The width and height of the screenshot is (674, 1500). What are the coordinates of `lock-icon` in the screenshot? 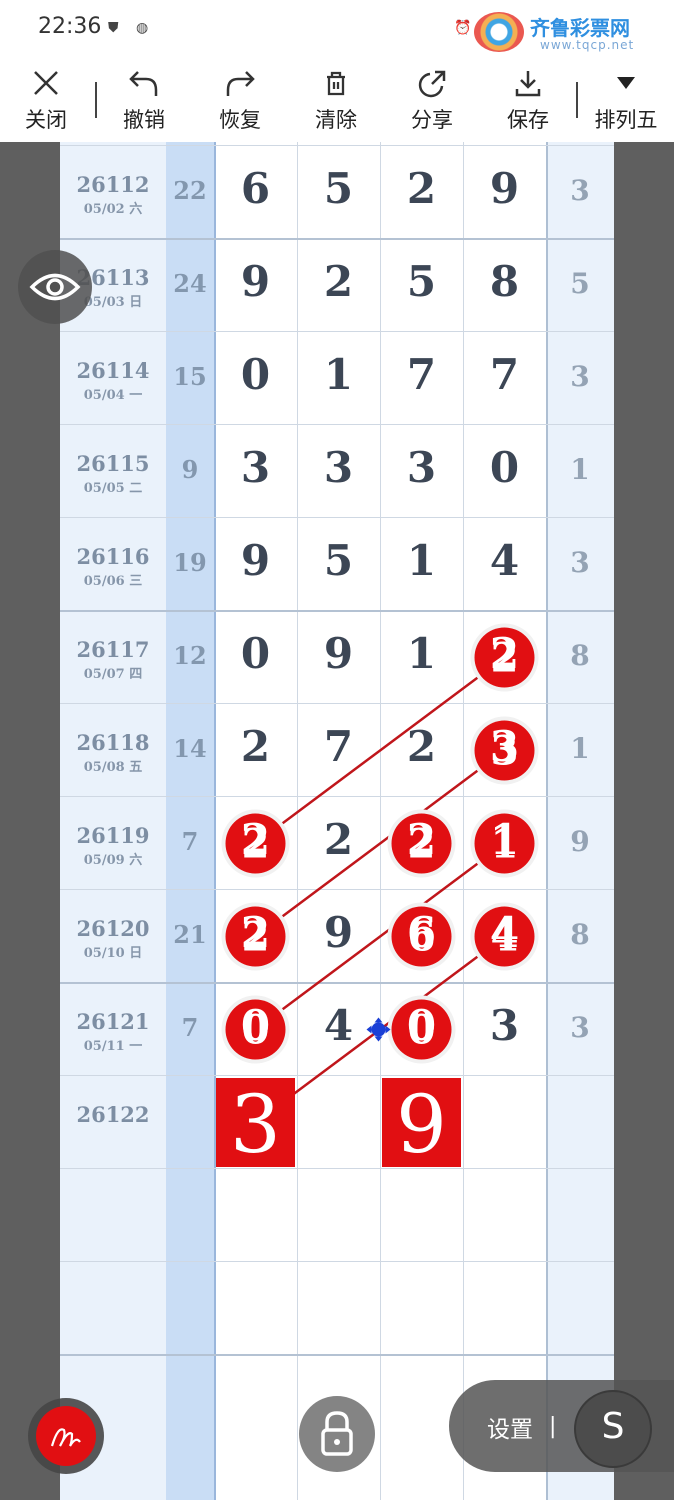 It's located at (337, 1433).